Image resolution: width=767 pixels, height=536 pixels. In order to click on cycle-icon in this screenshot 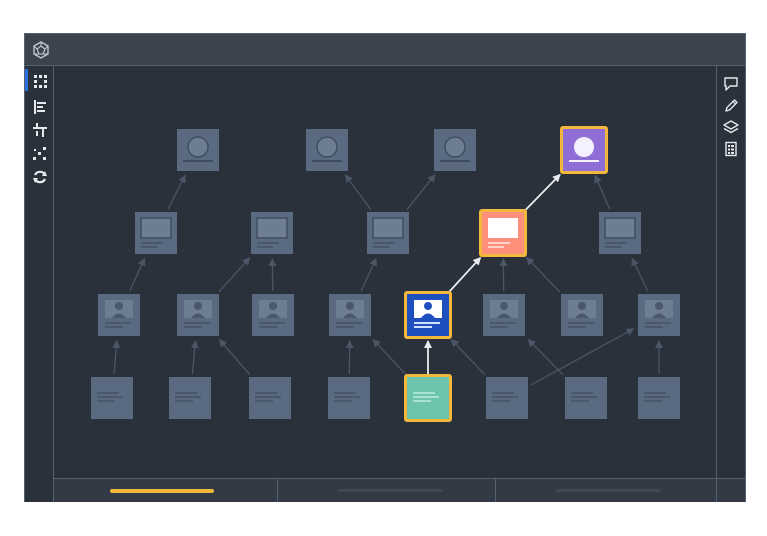, I will do `click(40, 177)`.